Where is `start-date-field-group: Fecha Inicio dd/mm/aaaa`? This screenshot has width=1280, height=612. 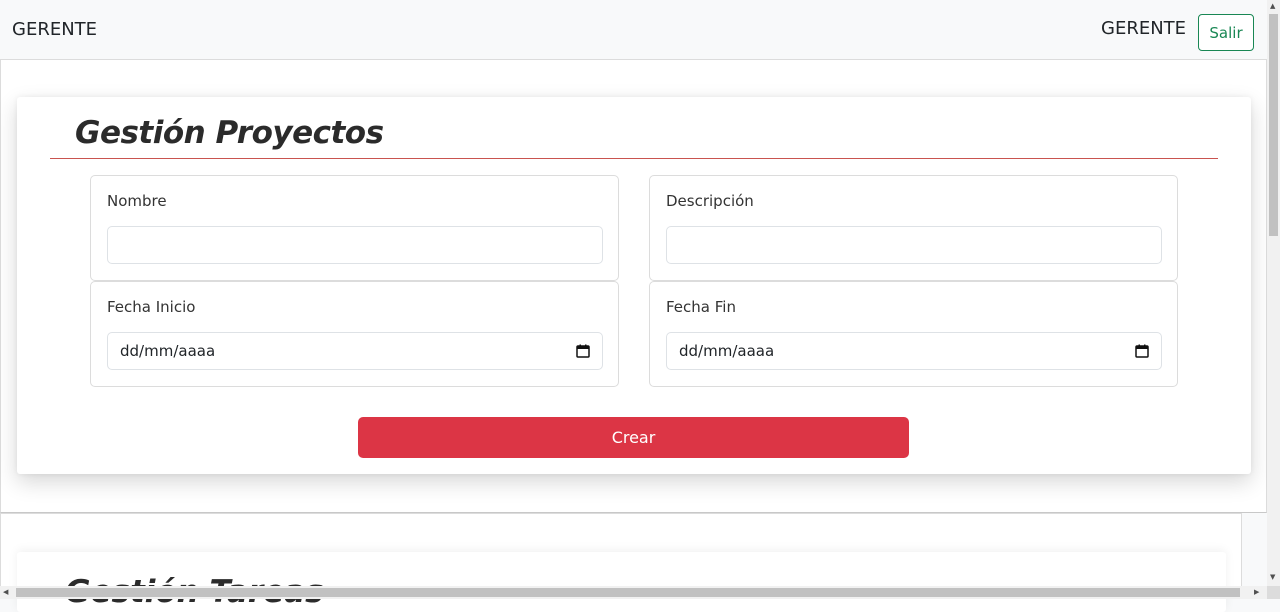
start-date-field-group: Fecha Inicio dd/mm/aaaa is located at coordinates (354, 334).